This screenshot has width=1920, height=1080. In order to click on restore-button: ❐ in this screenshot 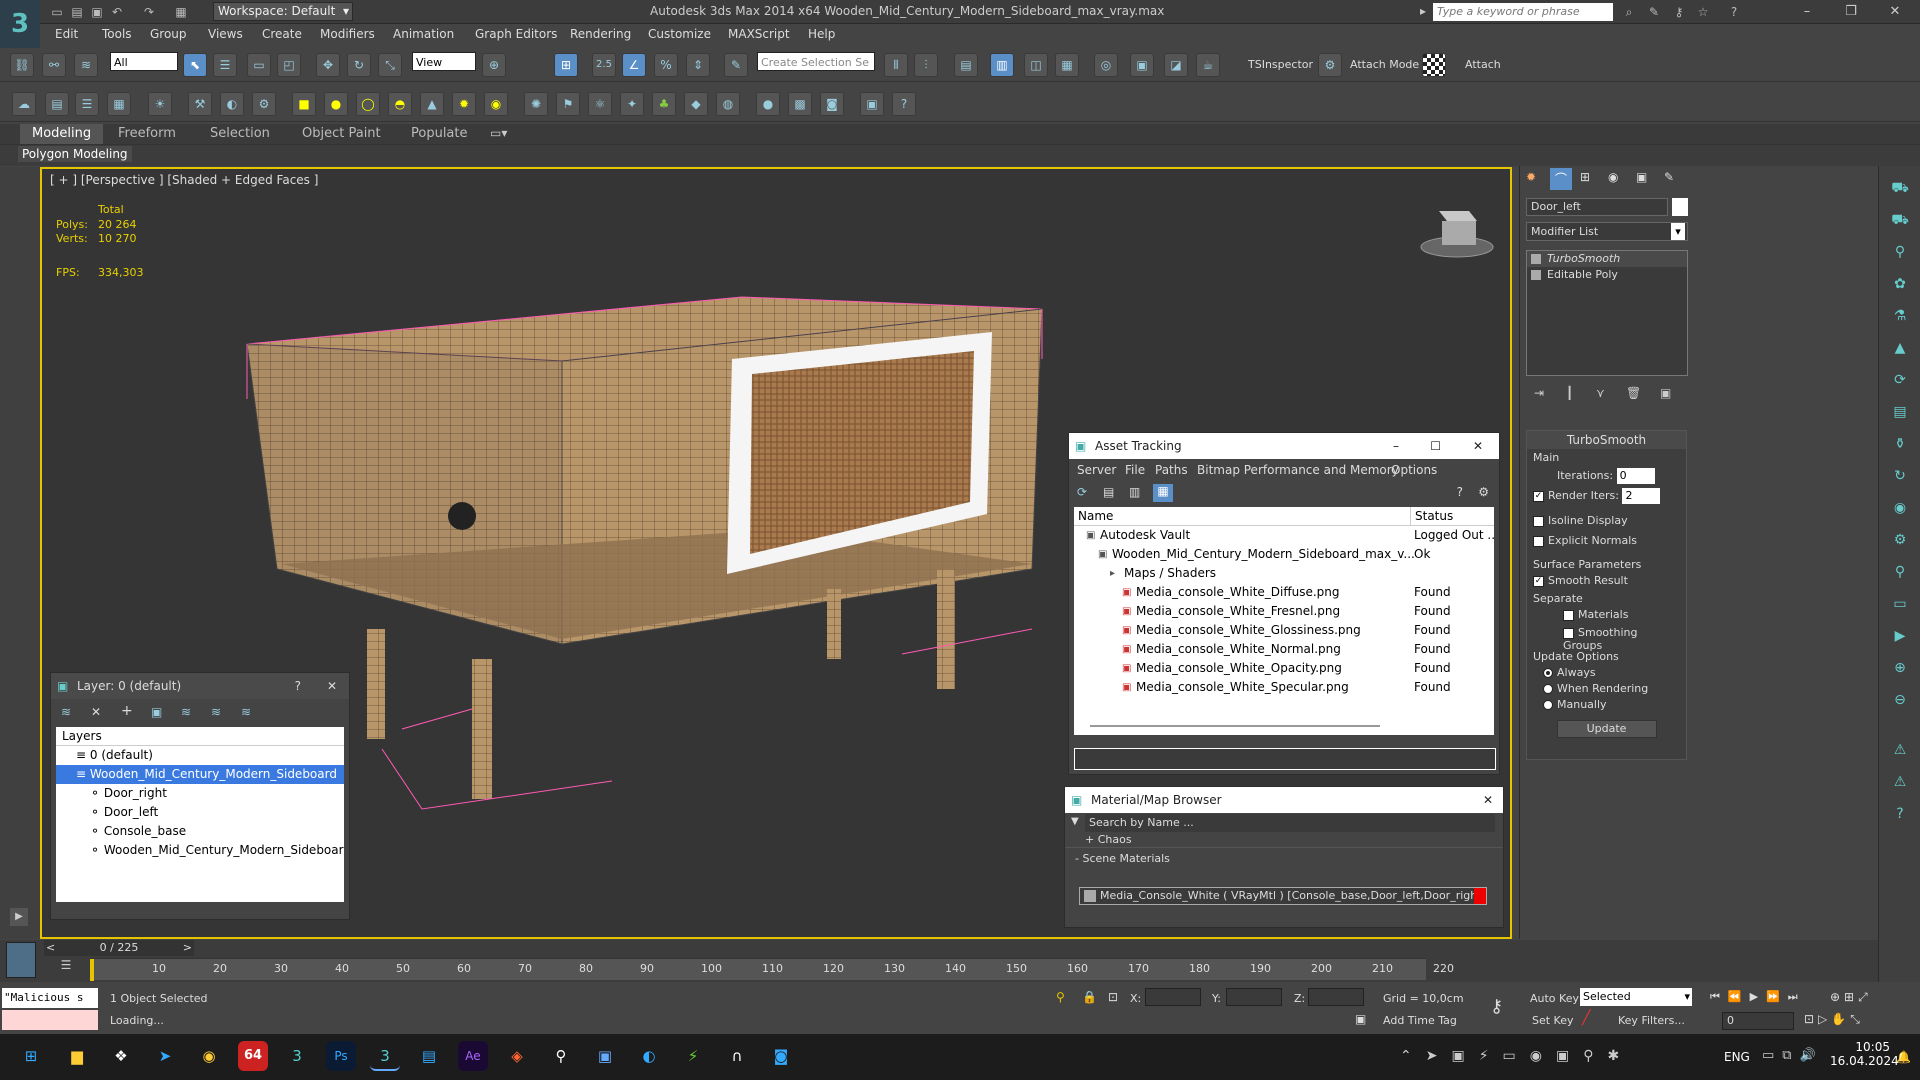, I will do `click(1851, 12)`.